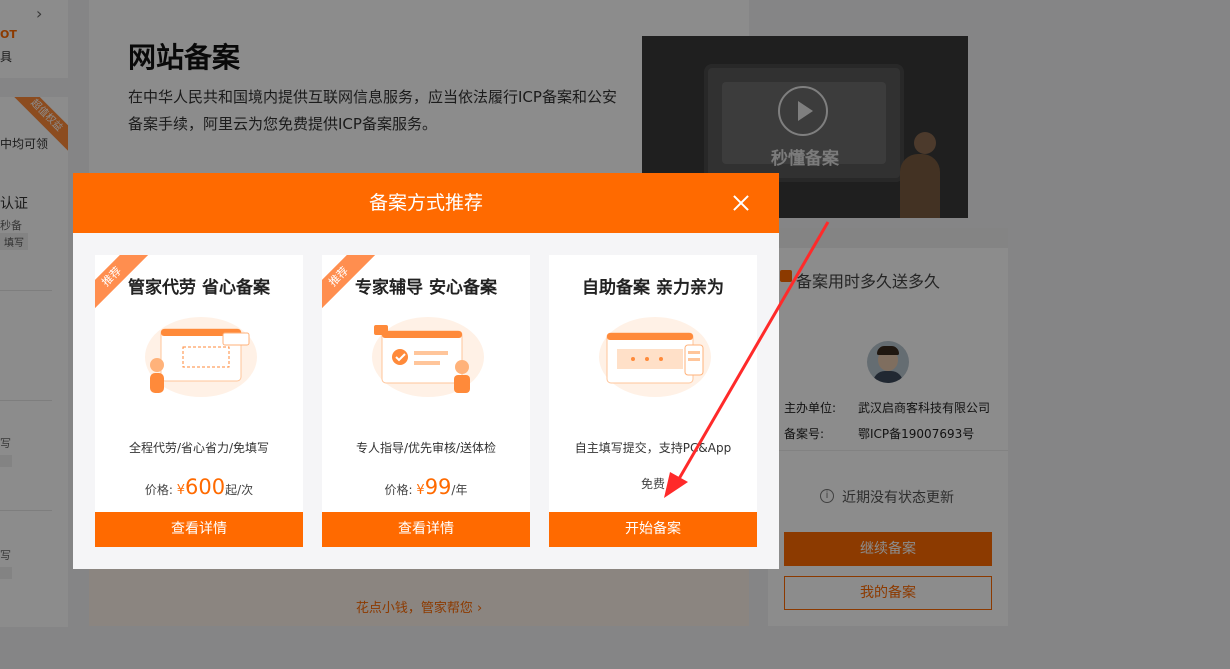  Describe the element at coordinates (199, 288) in the screenshot. I see `option-title: 管家代劳 省心备案` at that location.